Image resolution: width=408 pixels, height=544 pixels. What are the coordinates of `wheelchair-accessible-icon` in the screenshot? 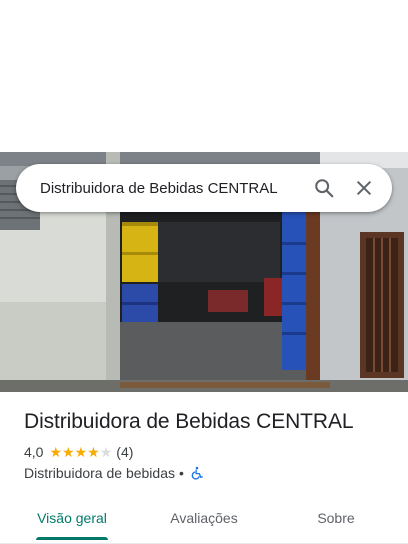 It's located at (197, 473).